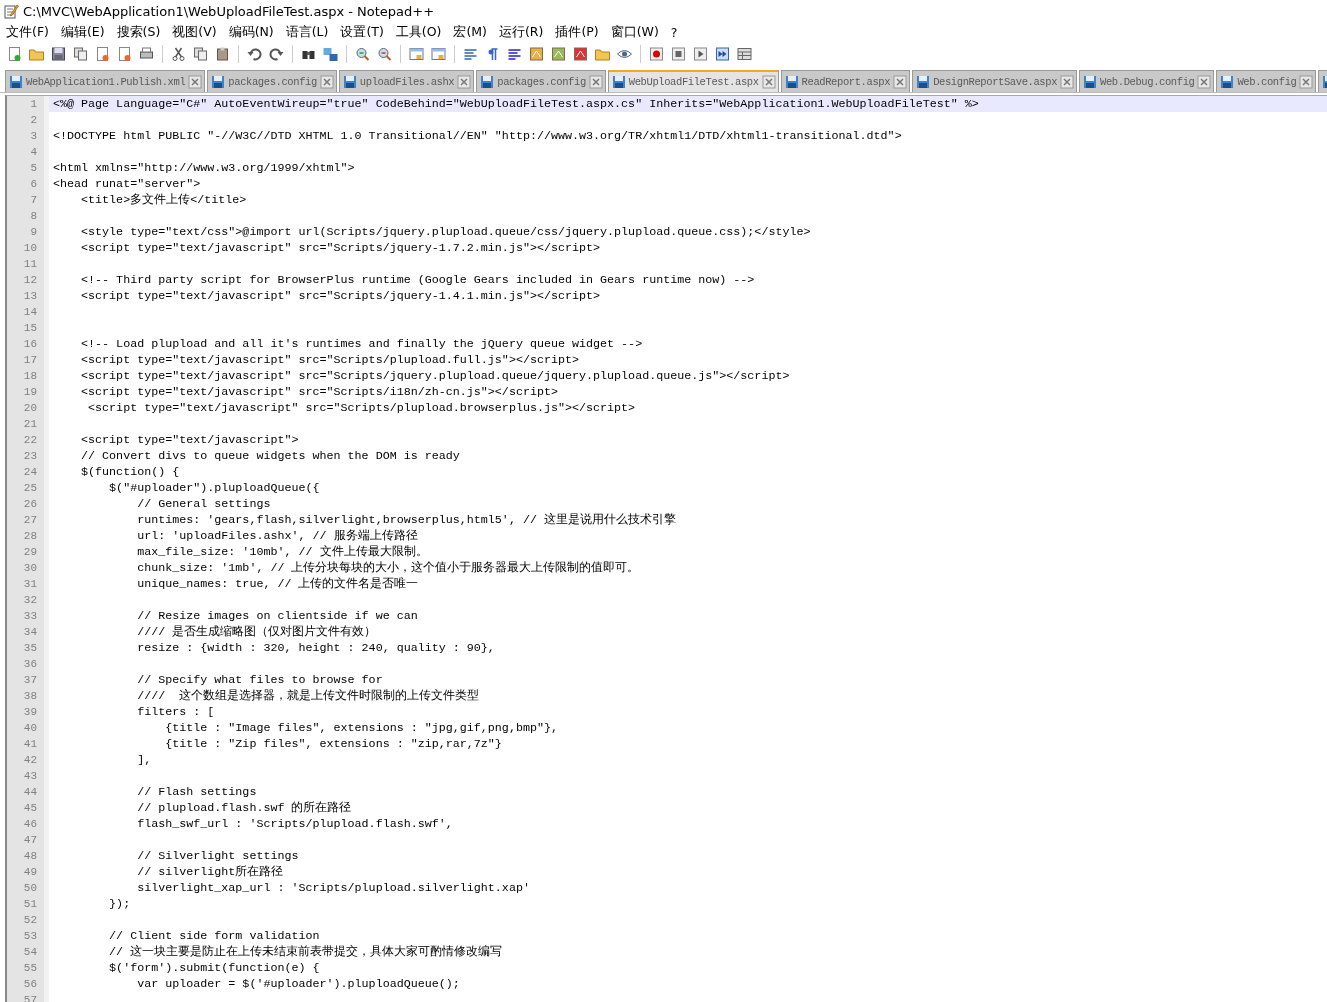 The height and width of the screenshot is (1002, 1327). Describe the element at coordinates (27, 32) in the screenshot. I see `menu-item: 文件(F)` at that location.